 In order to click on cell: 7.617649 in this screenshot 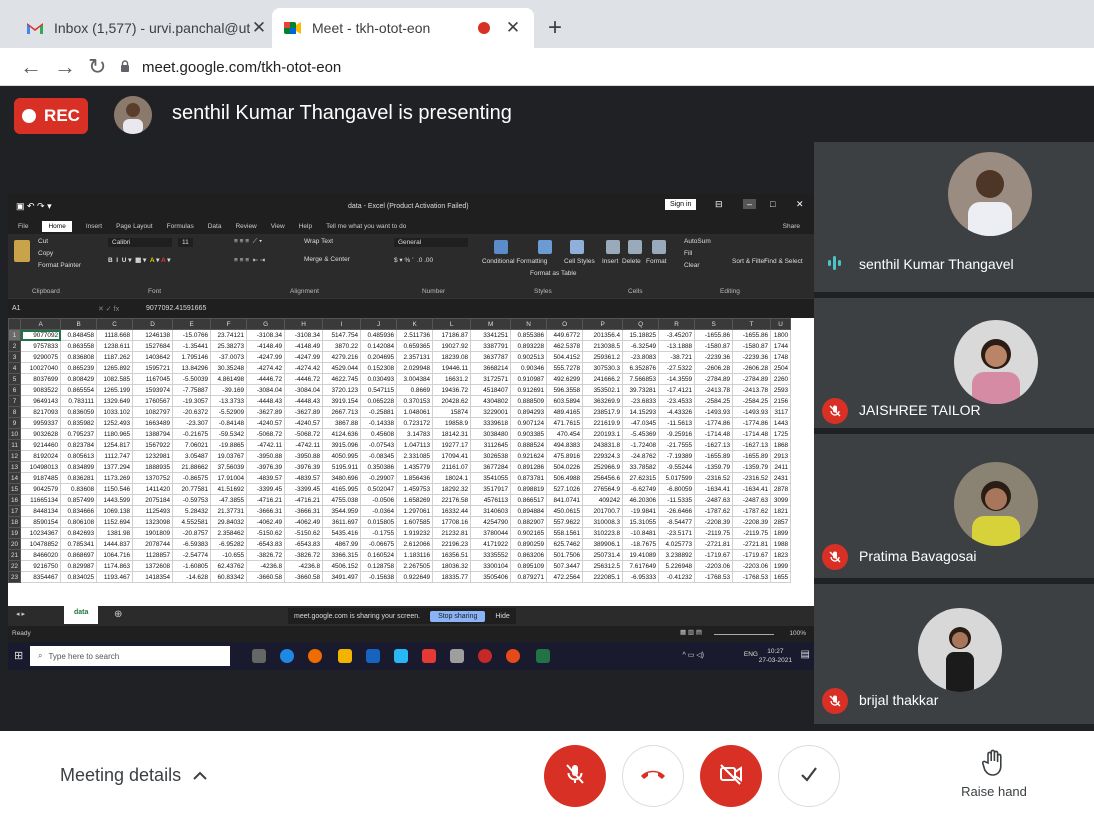, I will do `click(641, 566)`.